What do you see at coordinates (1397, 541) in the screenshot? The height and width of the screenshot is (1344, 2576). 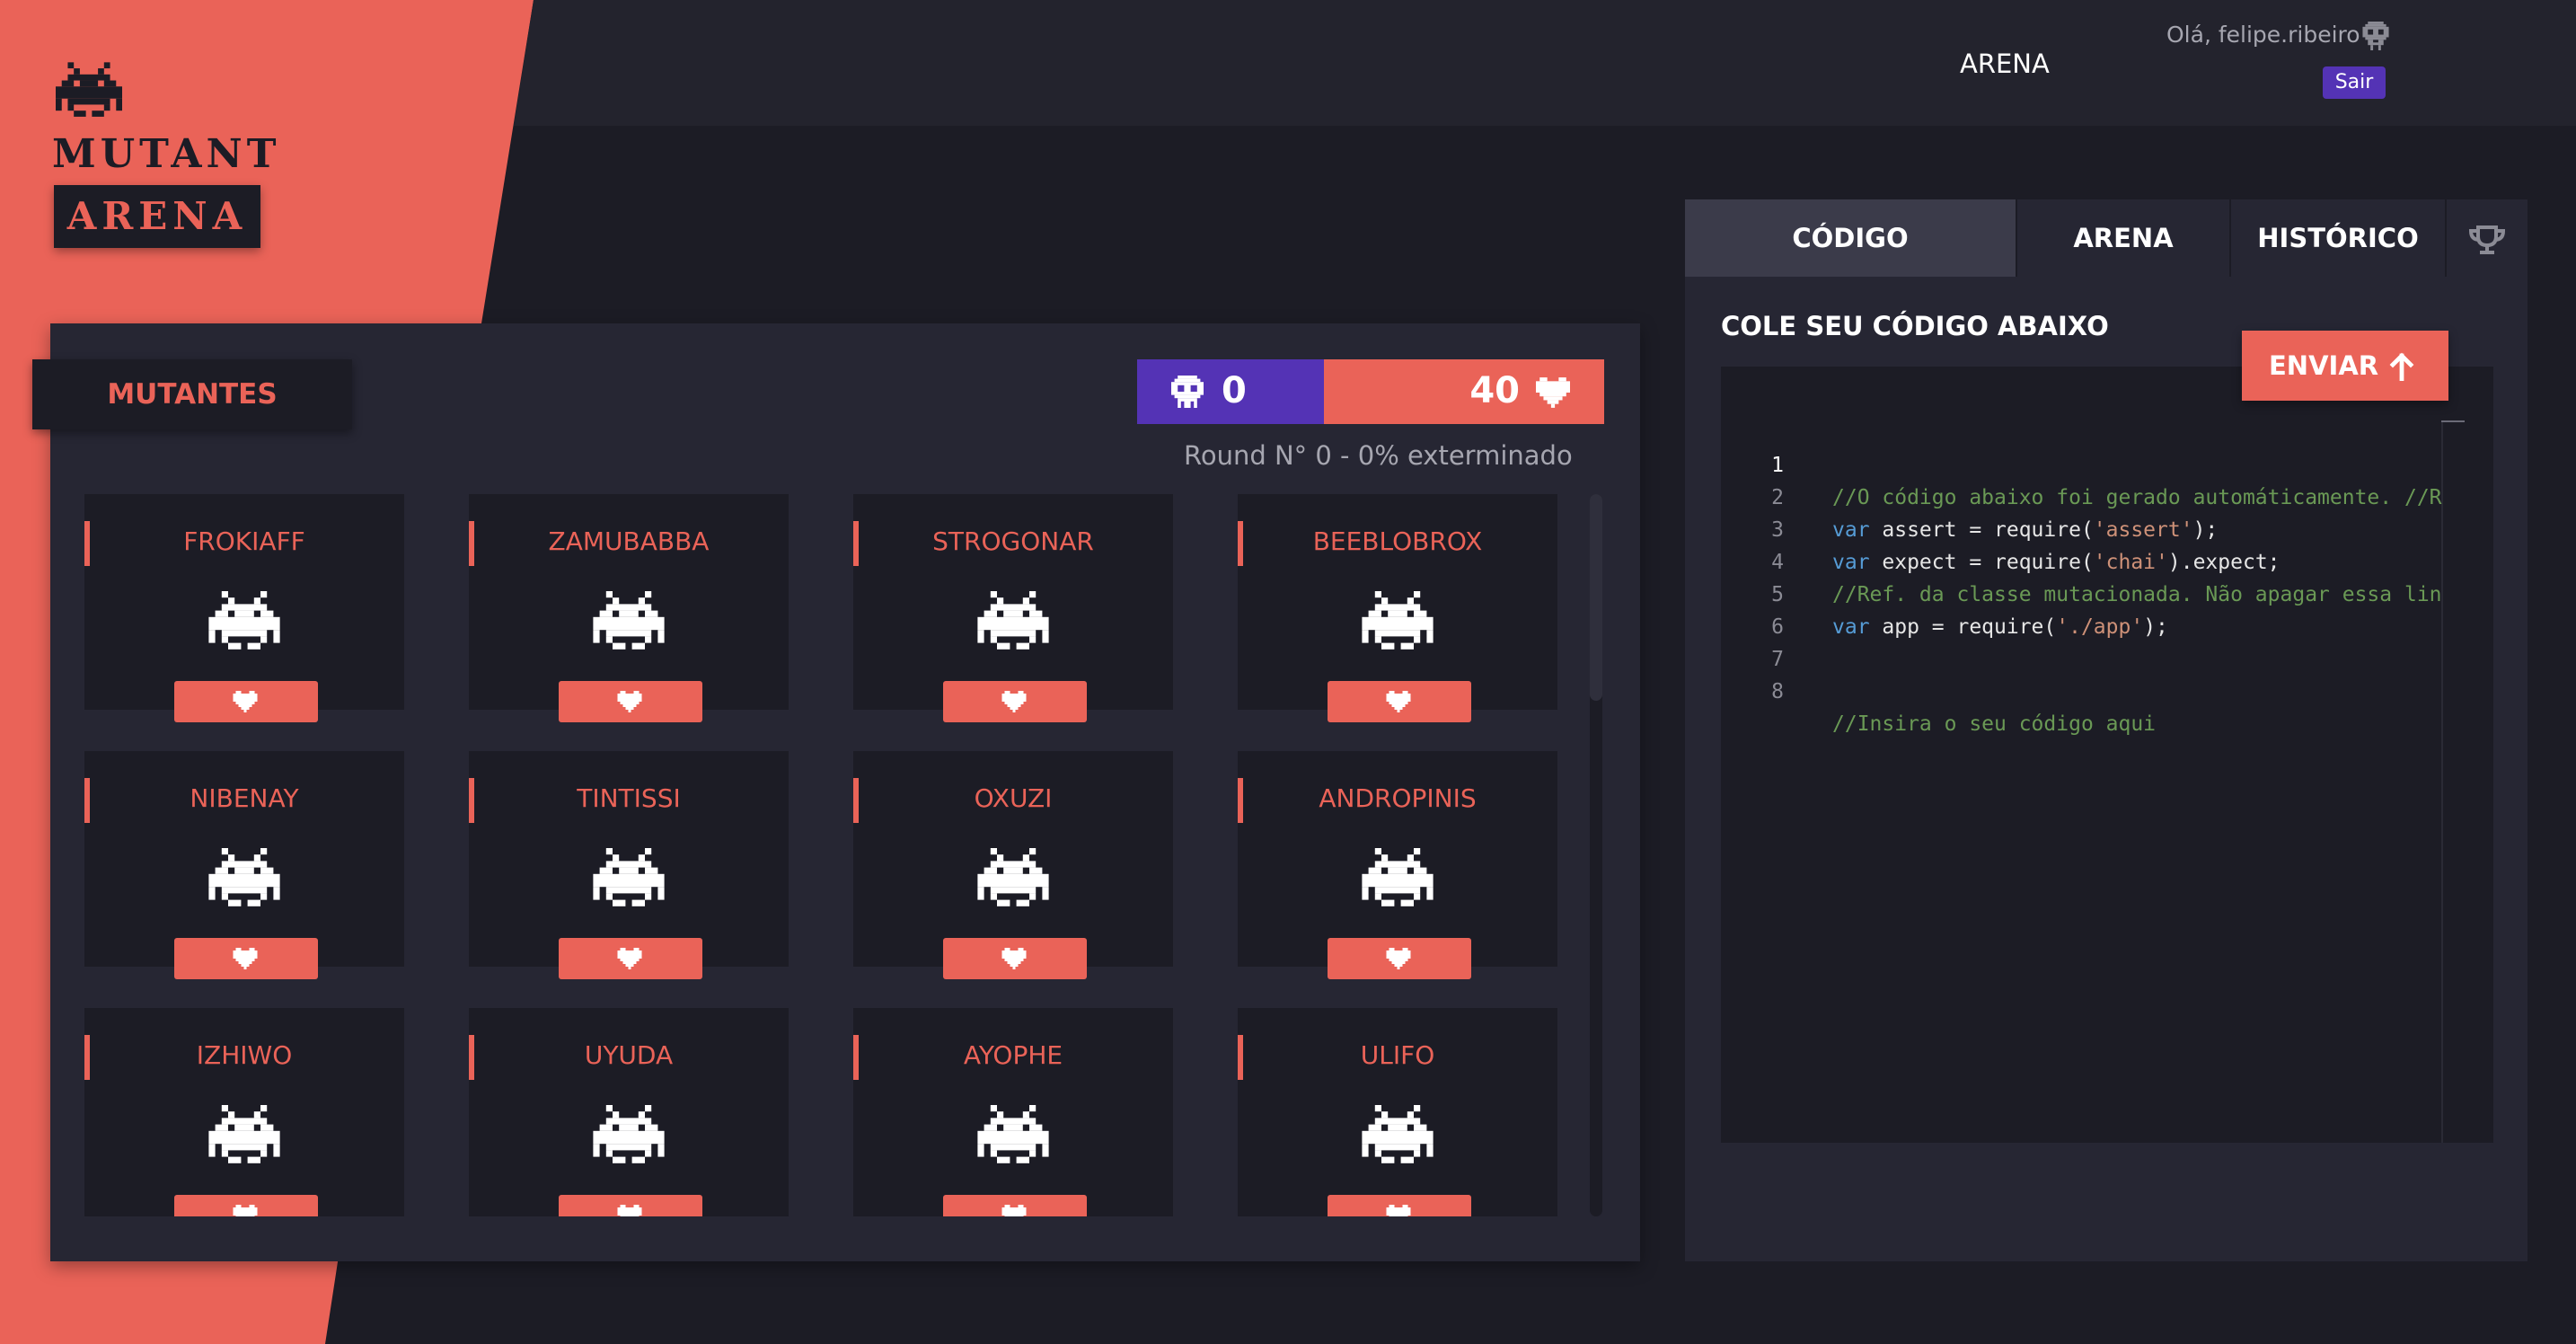 I see `mutant-name: BEEBLOBROX` at bounding box center [1397, 541].